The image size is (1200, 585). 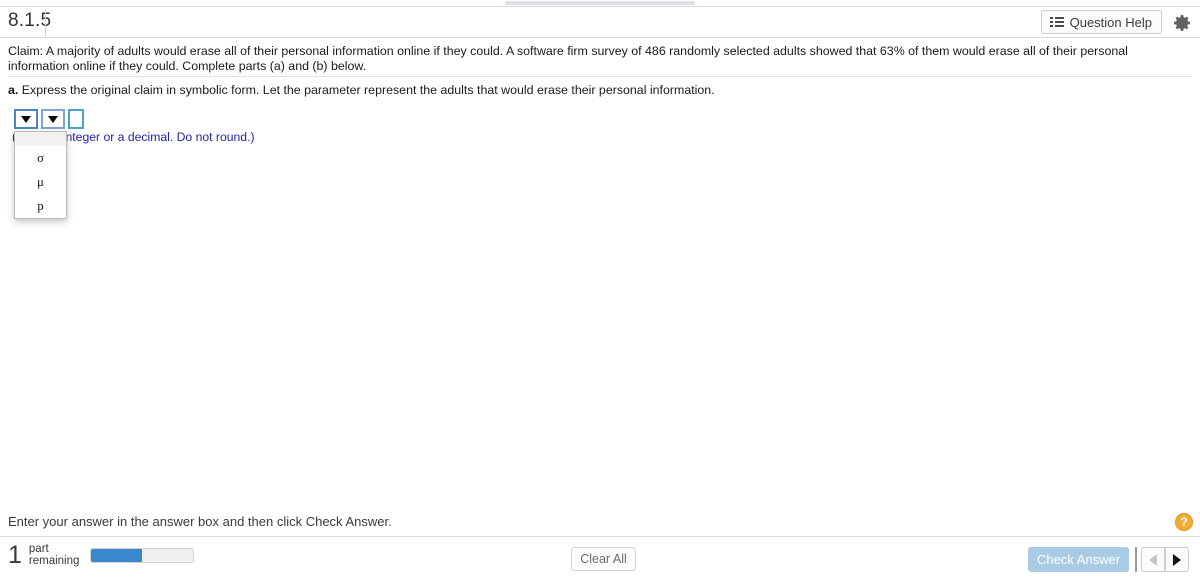 What do you see at coordinates (117, 555) in the screenshot?
I see `progress-bar-fill` at bounding box center [117, 555].